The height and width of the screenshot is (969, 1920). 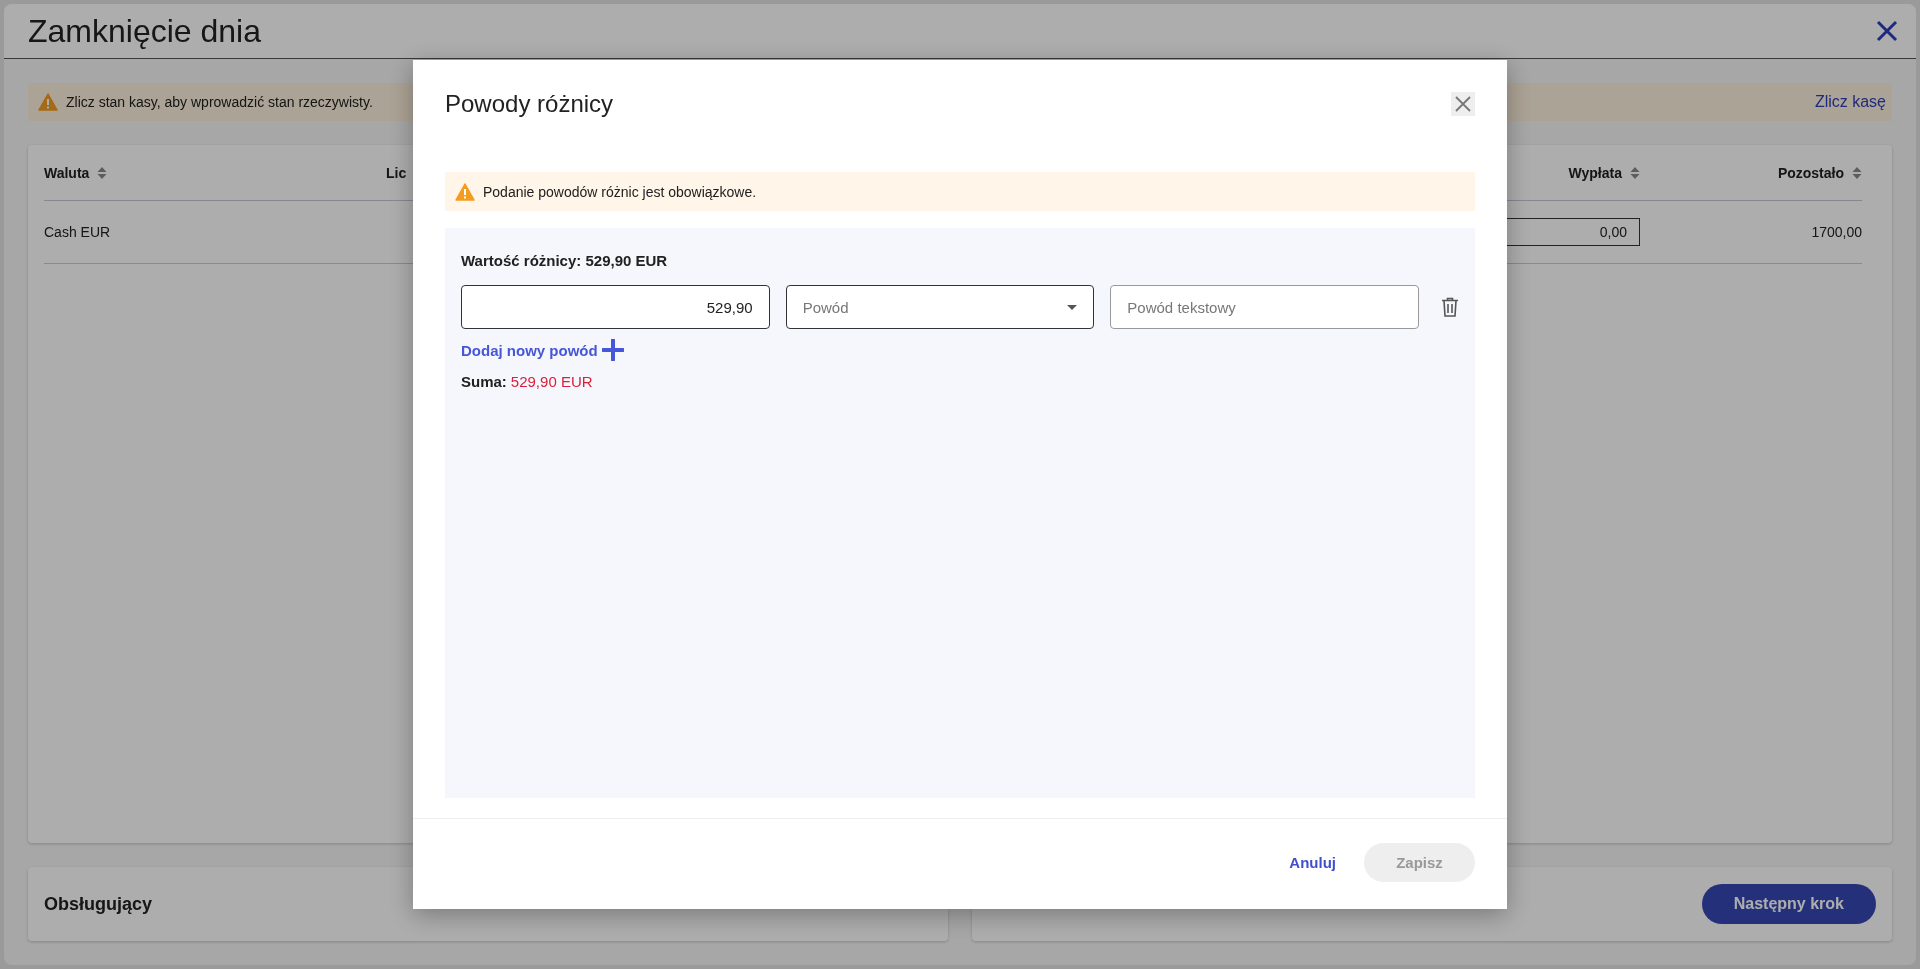 What do you see at coordinates (1595, 172) in the screenshot?
I see `column-header: Wypłata` at bounding box center [1595, 172].